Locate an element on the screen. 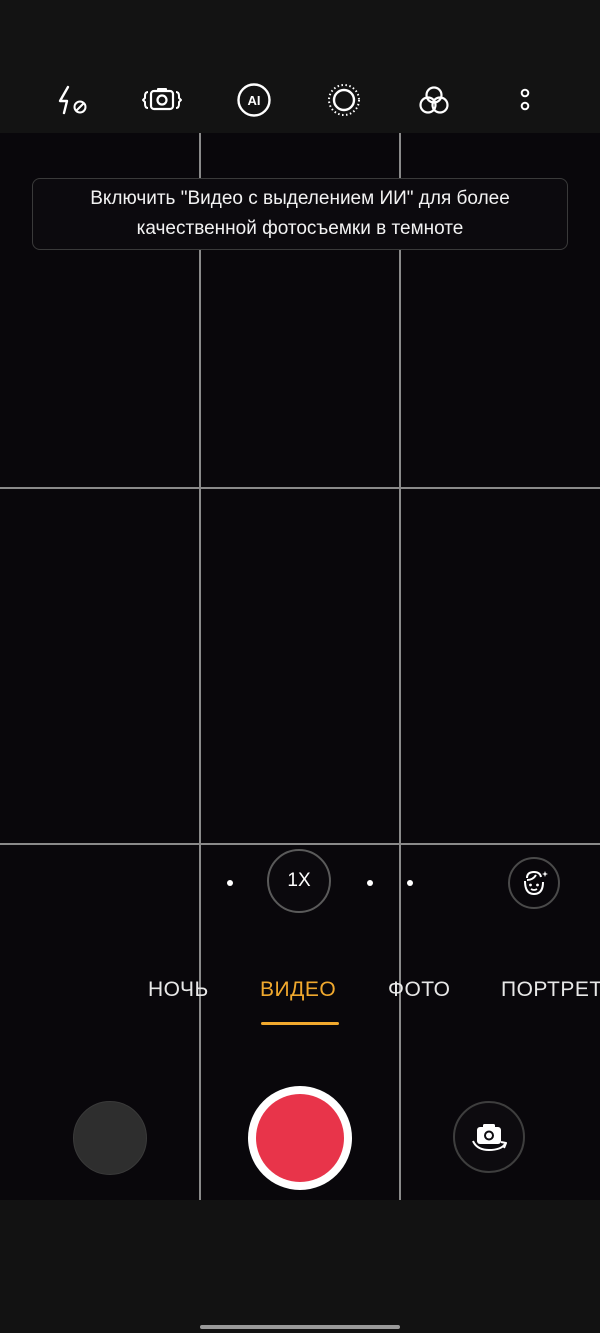 The width and height of the screenshot is (600, 1333). active-mode-indicator is located at coordinates (300, 1023).